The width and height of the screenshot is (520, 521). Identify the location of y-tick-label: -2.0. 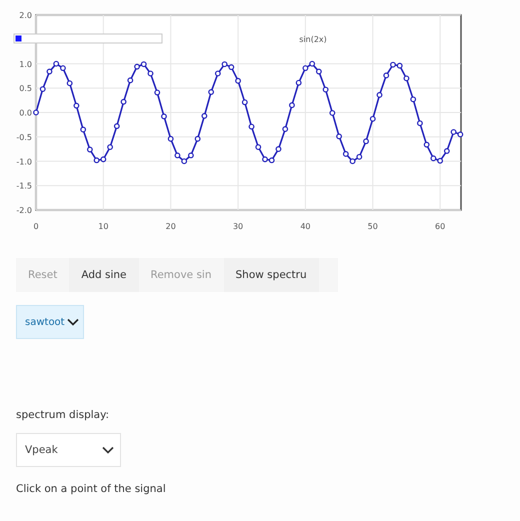
(24, 210).